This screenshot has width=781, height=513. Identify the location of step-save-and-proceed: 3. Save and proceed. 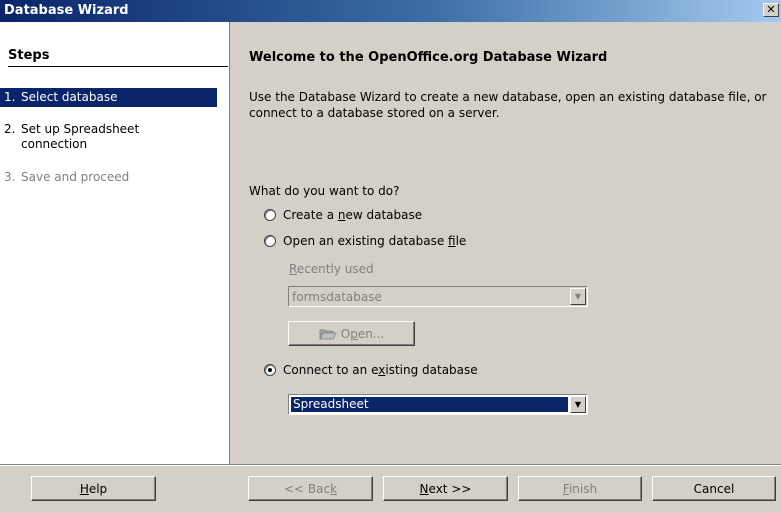
(108, 177).